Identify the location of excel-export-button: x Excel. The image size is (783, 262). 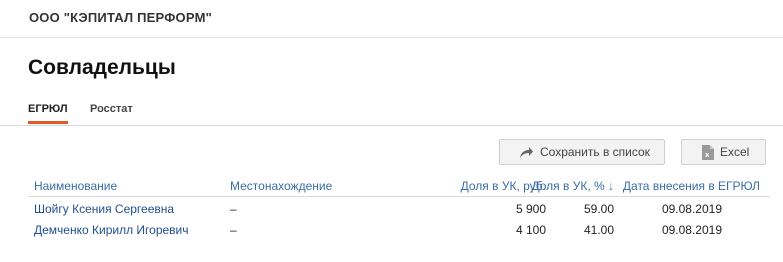
(723, 152).